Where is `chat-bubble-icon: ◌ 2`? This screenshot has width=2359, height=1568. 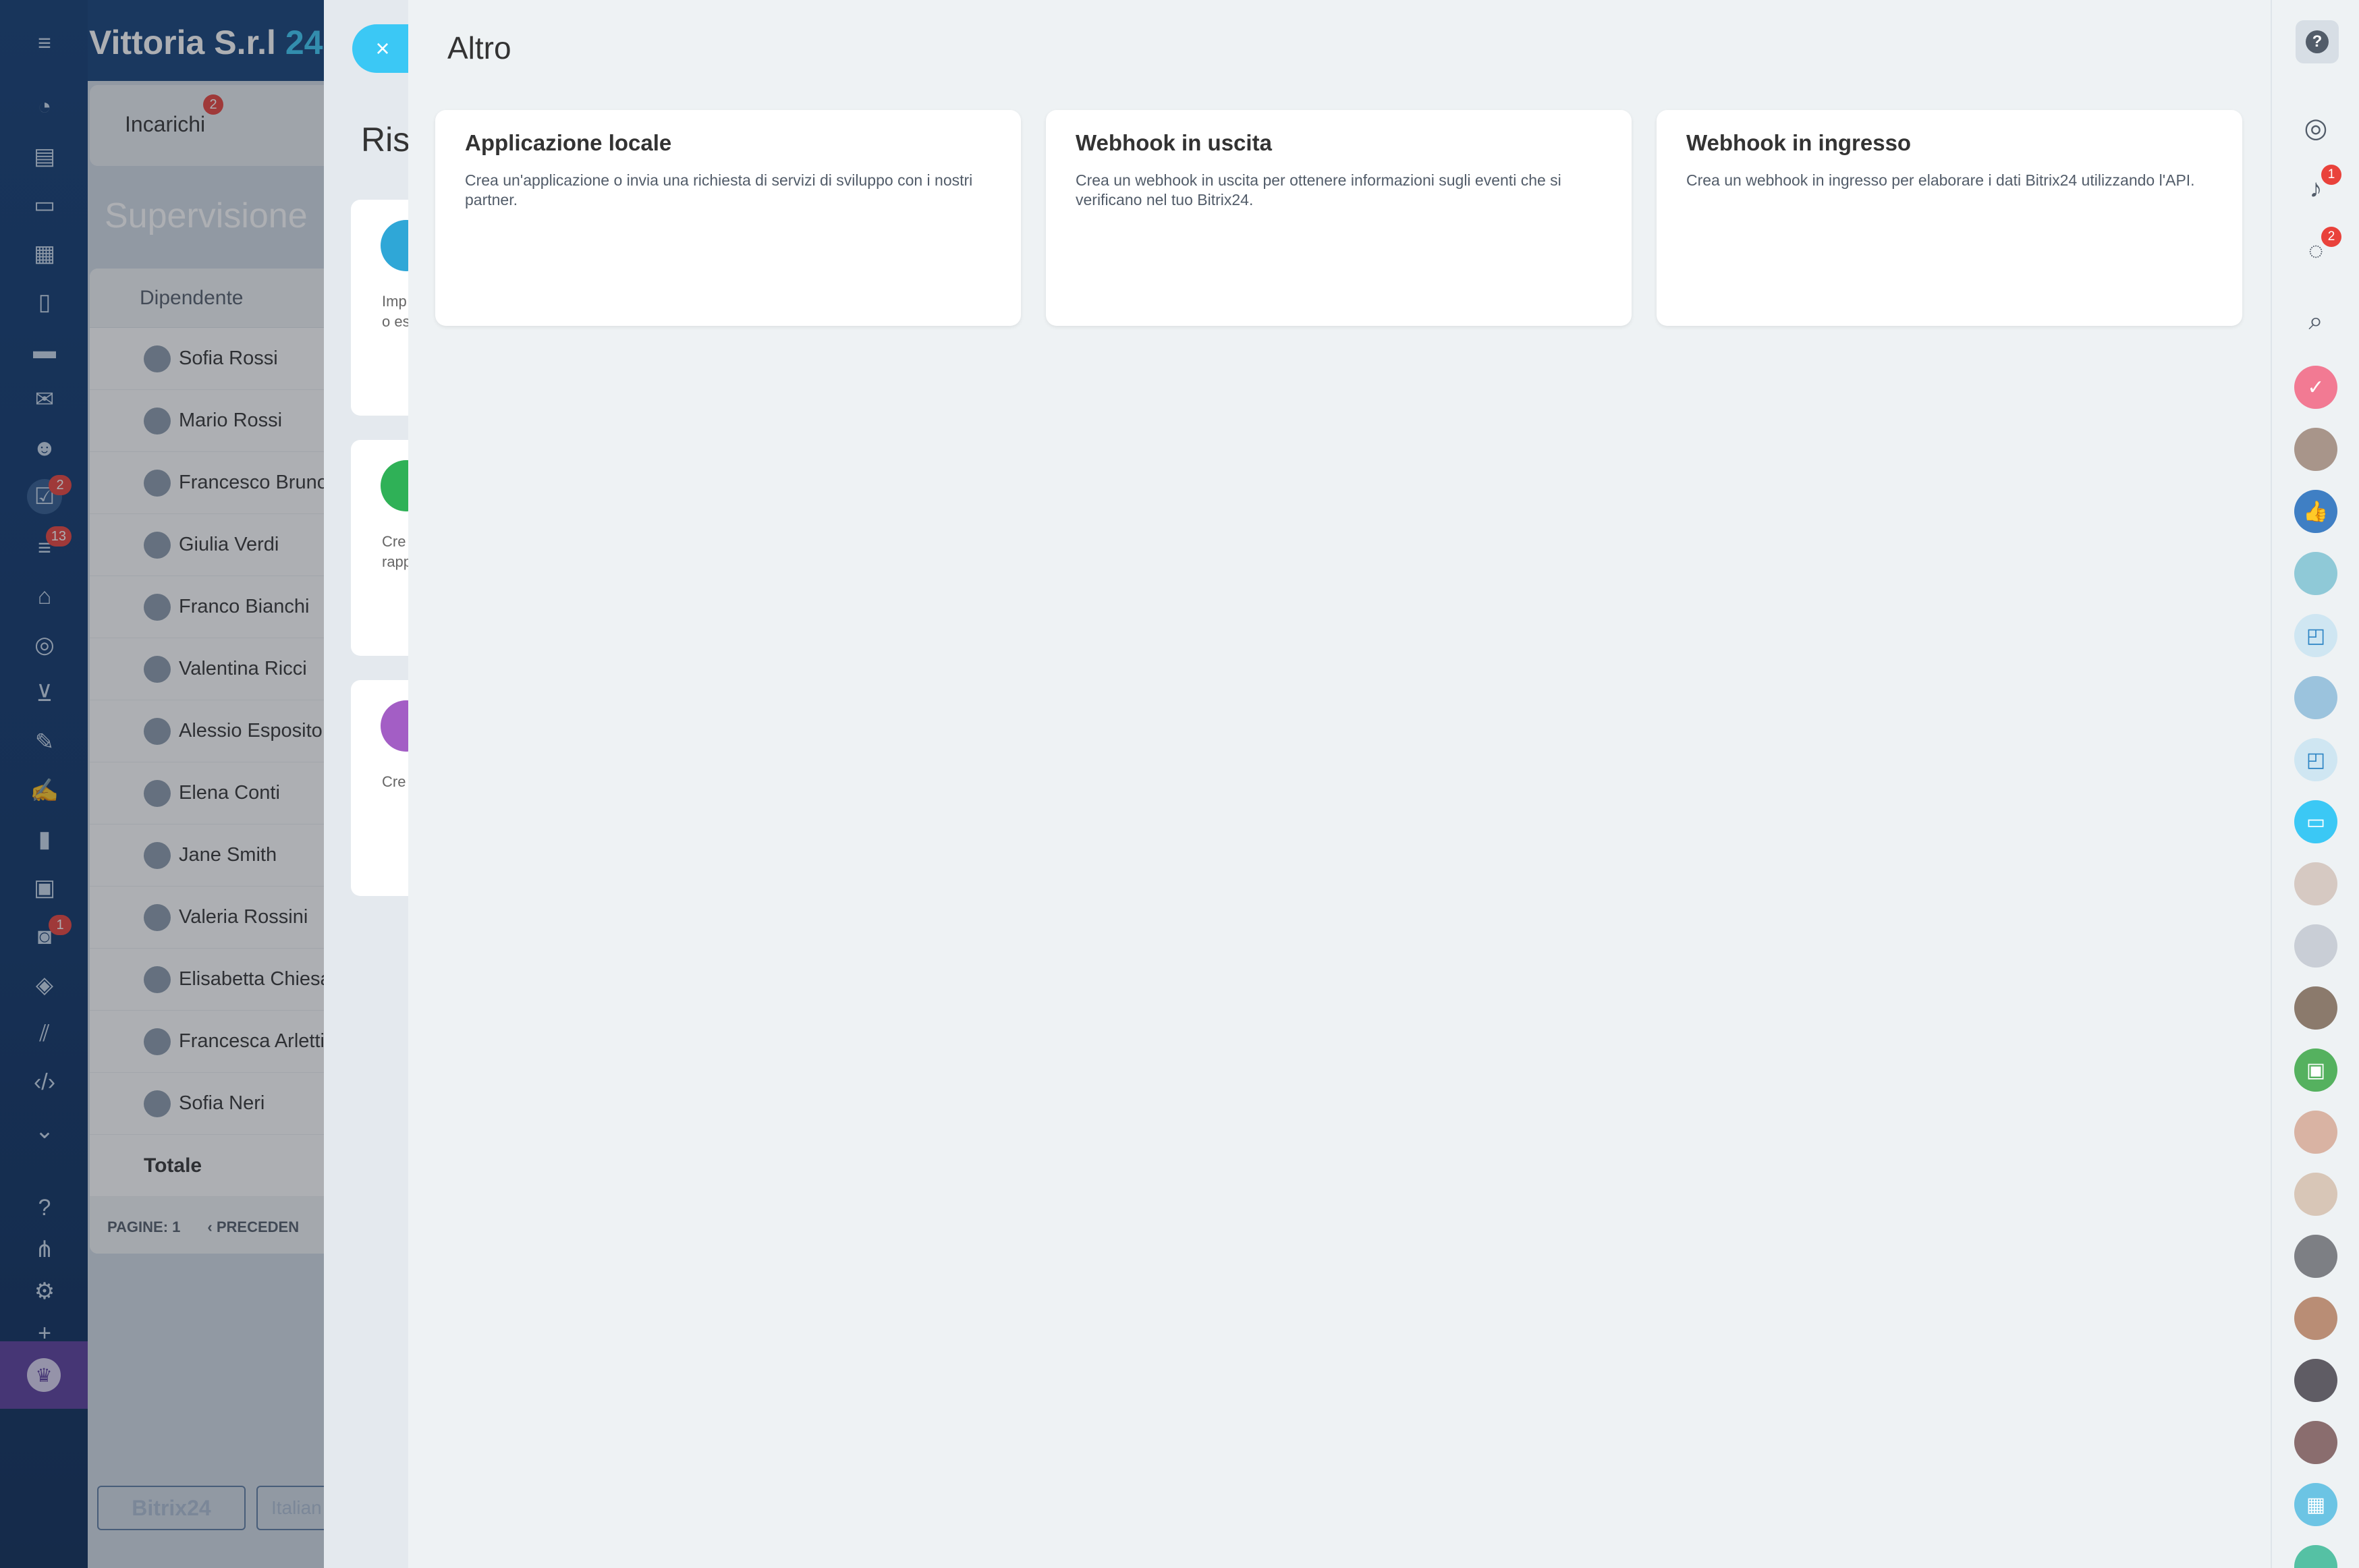 chat-bubble-icon: ◌ 2 is located at coordinates (2318, 250).